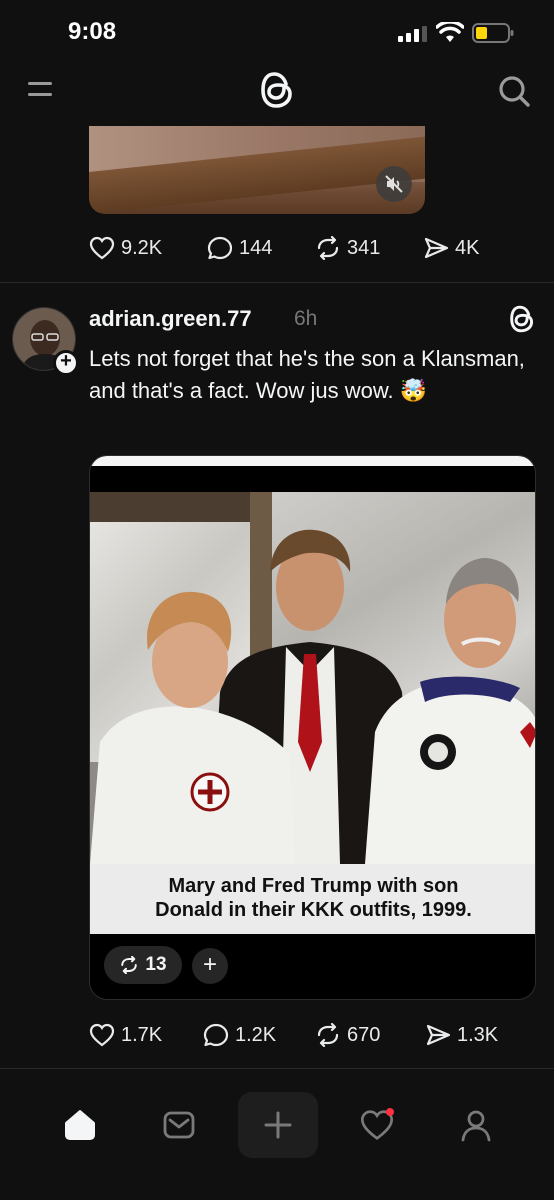  Describe the element at coordinates (142, 1034) in the screenshot. I see `like-count: 1.7K` at that location.